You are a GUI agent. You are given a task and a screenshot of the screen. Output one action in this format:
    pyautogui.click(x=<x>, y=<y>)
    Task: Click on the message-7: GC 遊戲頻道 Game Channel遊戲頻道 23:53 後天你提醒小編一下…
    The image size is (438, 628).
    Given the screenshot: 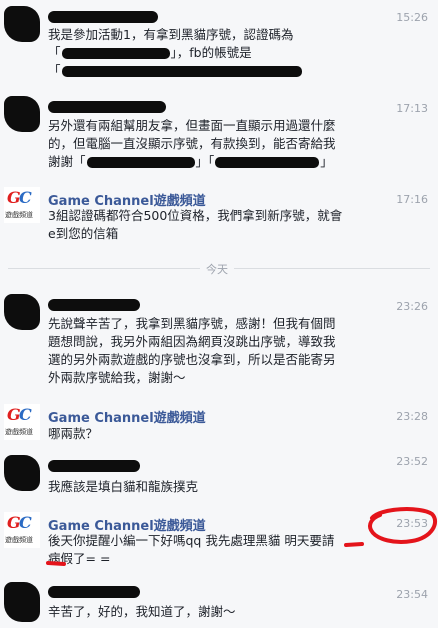 What is the action you would take?
    pyautogui.click(x=219, y=543)
    